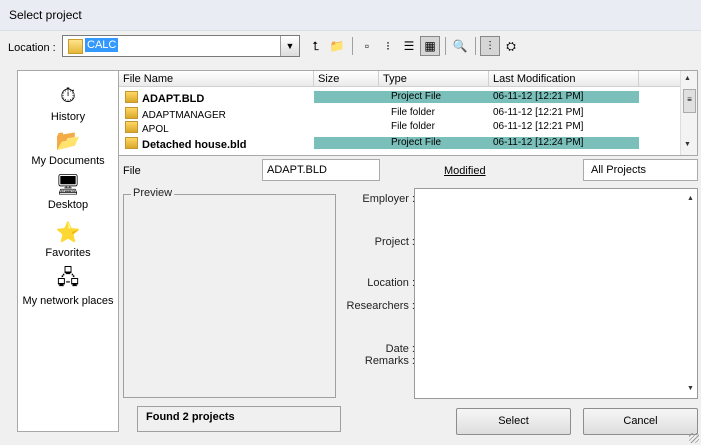  What do you see at coordinates (388, 199) in the screenshot?
I see `employer-label: Employer :` at bounding box center [388, 199].